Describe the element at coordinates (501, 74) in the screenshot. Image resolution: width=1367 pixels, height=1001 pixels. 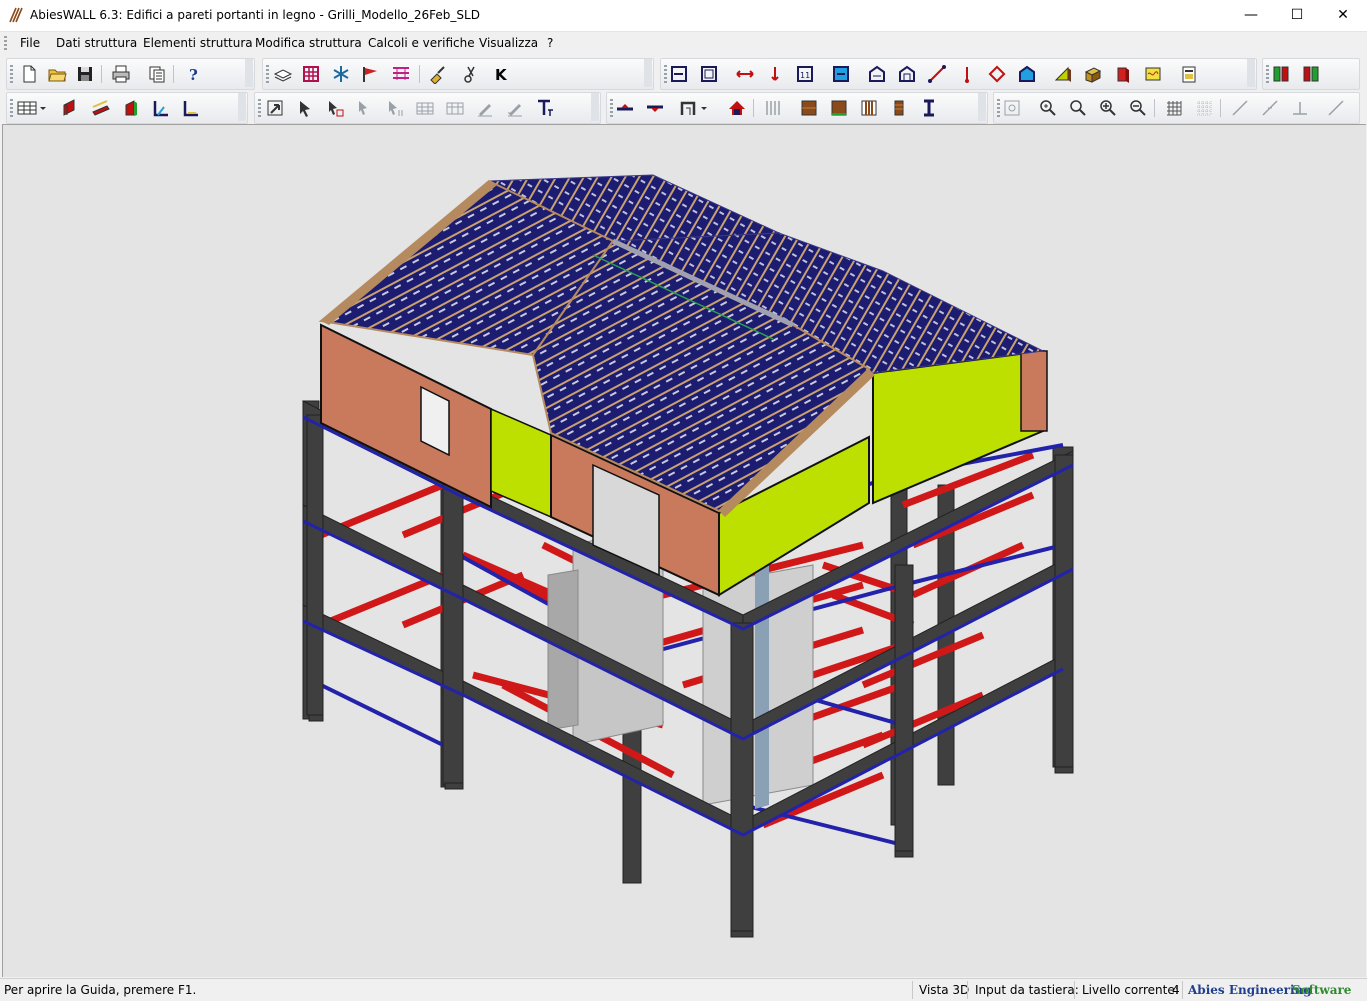
I see `k-icon: K` at that location.